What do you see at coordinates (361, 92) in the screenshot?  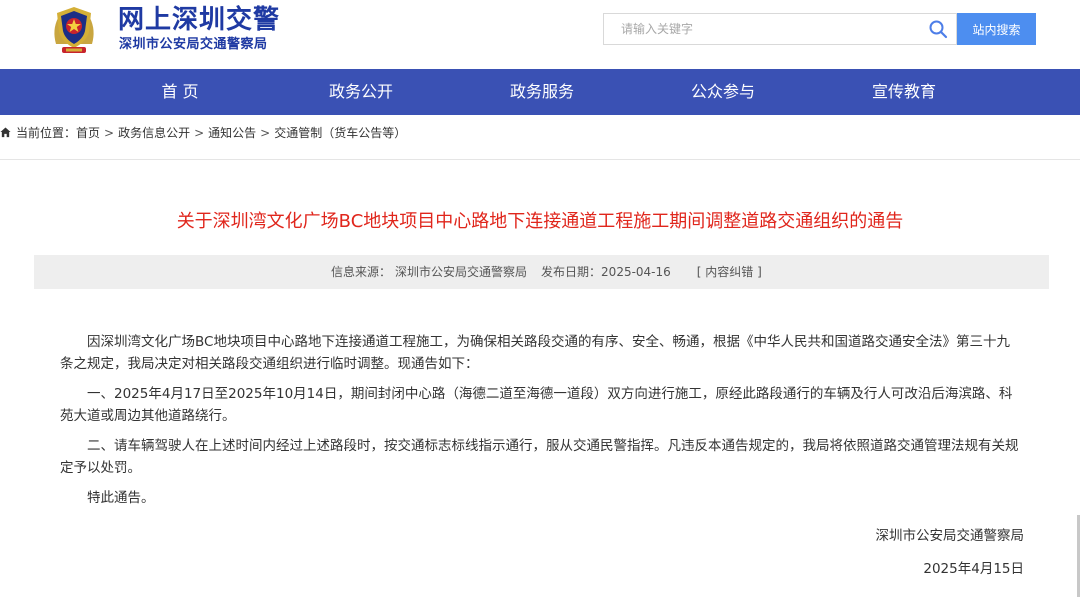 I see `nav-item-government-affairs: 政务公开` at bounding box center [361, 92].